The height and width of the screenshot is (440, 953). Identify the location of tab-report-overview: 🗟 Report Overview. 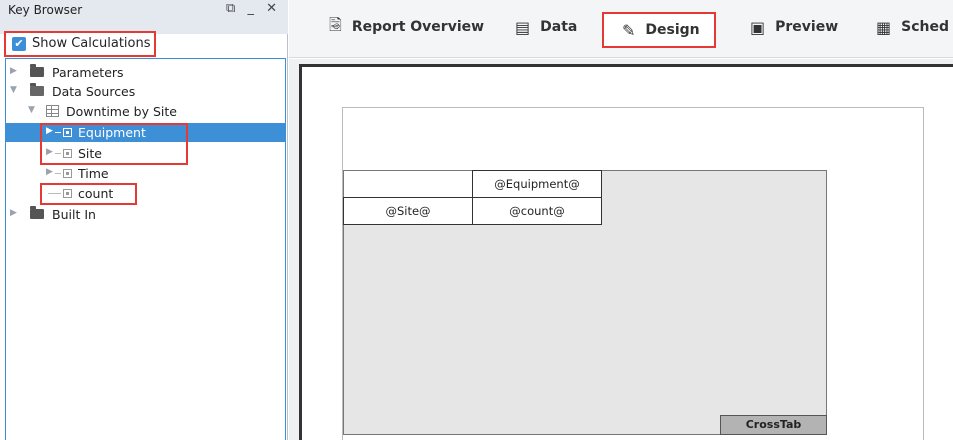
(406, 27).